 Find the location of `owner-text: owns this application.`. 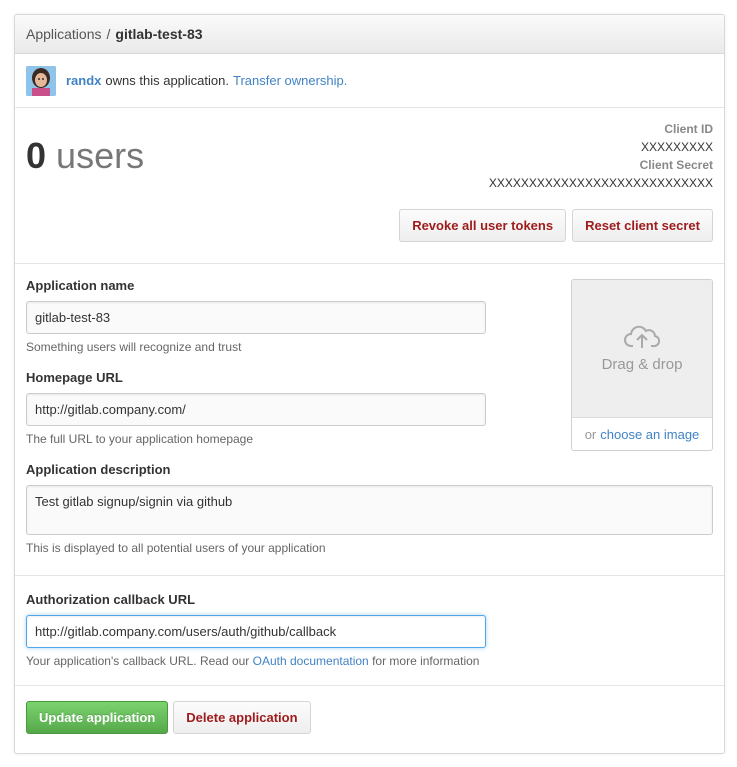

owner-text: owns this application. is located at coordinates (167, 80).